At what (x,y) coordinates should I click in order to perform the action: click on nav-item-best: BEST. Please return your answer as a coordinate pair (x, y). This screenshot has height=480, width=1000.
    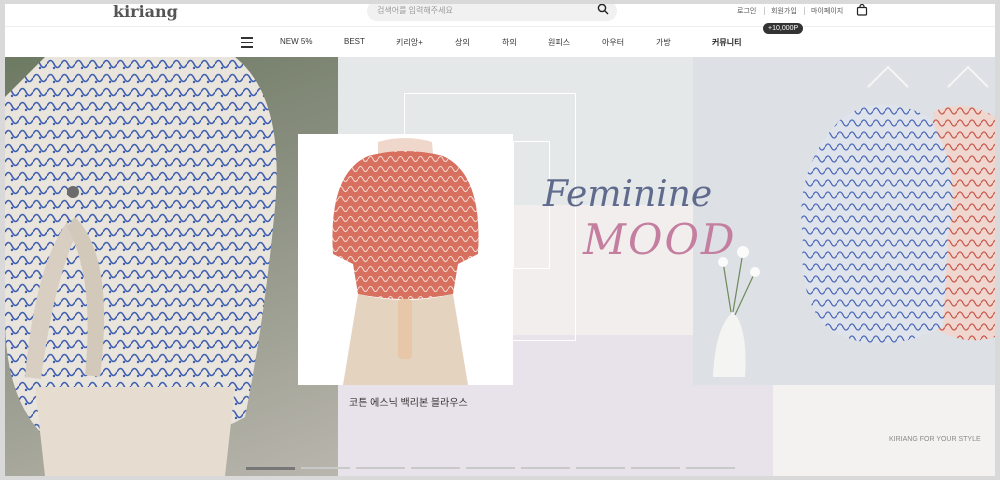
    Looking at the image, I should click on (354, 41).